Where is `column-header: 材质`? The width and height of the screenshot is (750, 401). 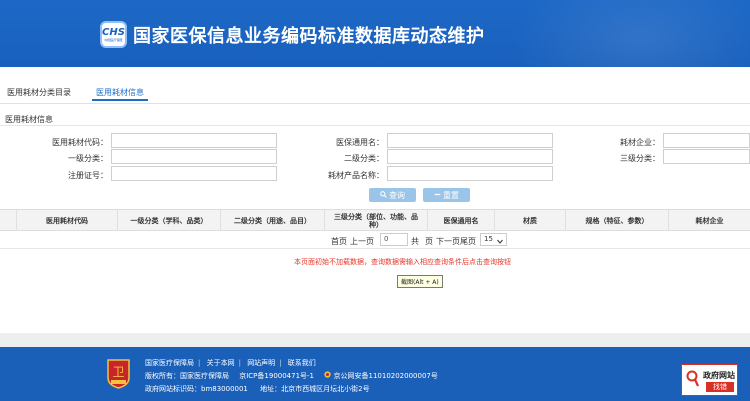
column-header: 材质 is located at coordinates (530, 220).